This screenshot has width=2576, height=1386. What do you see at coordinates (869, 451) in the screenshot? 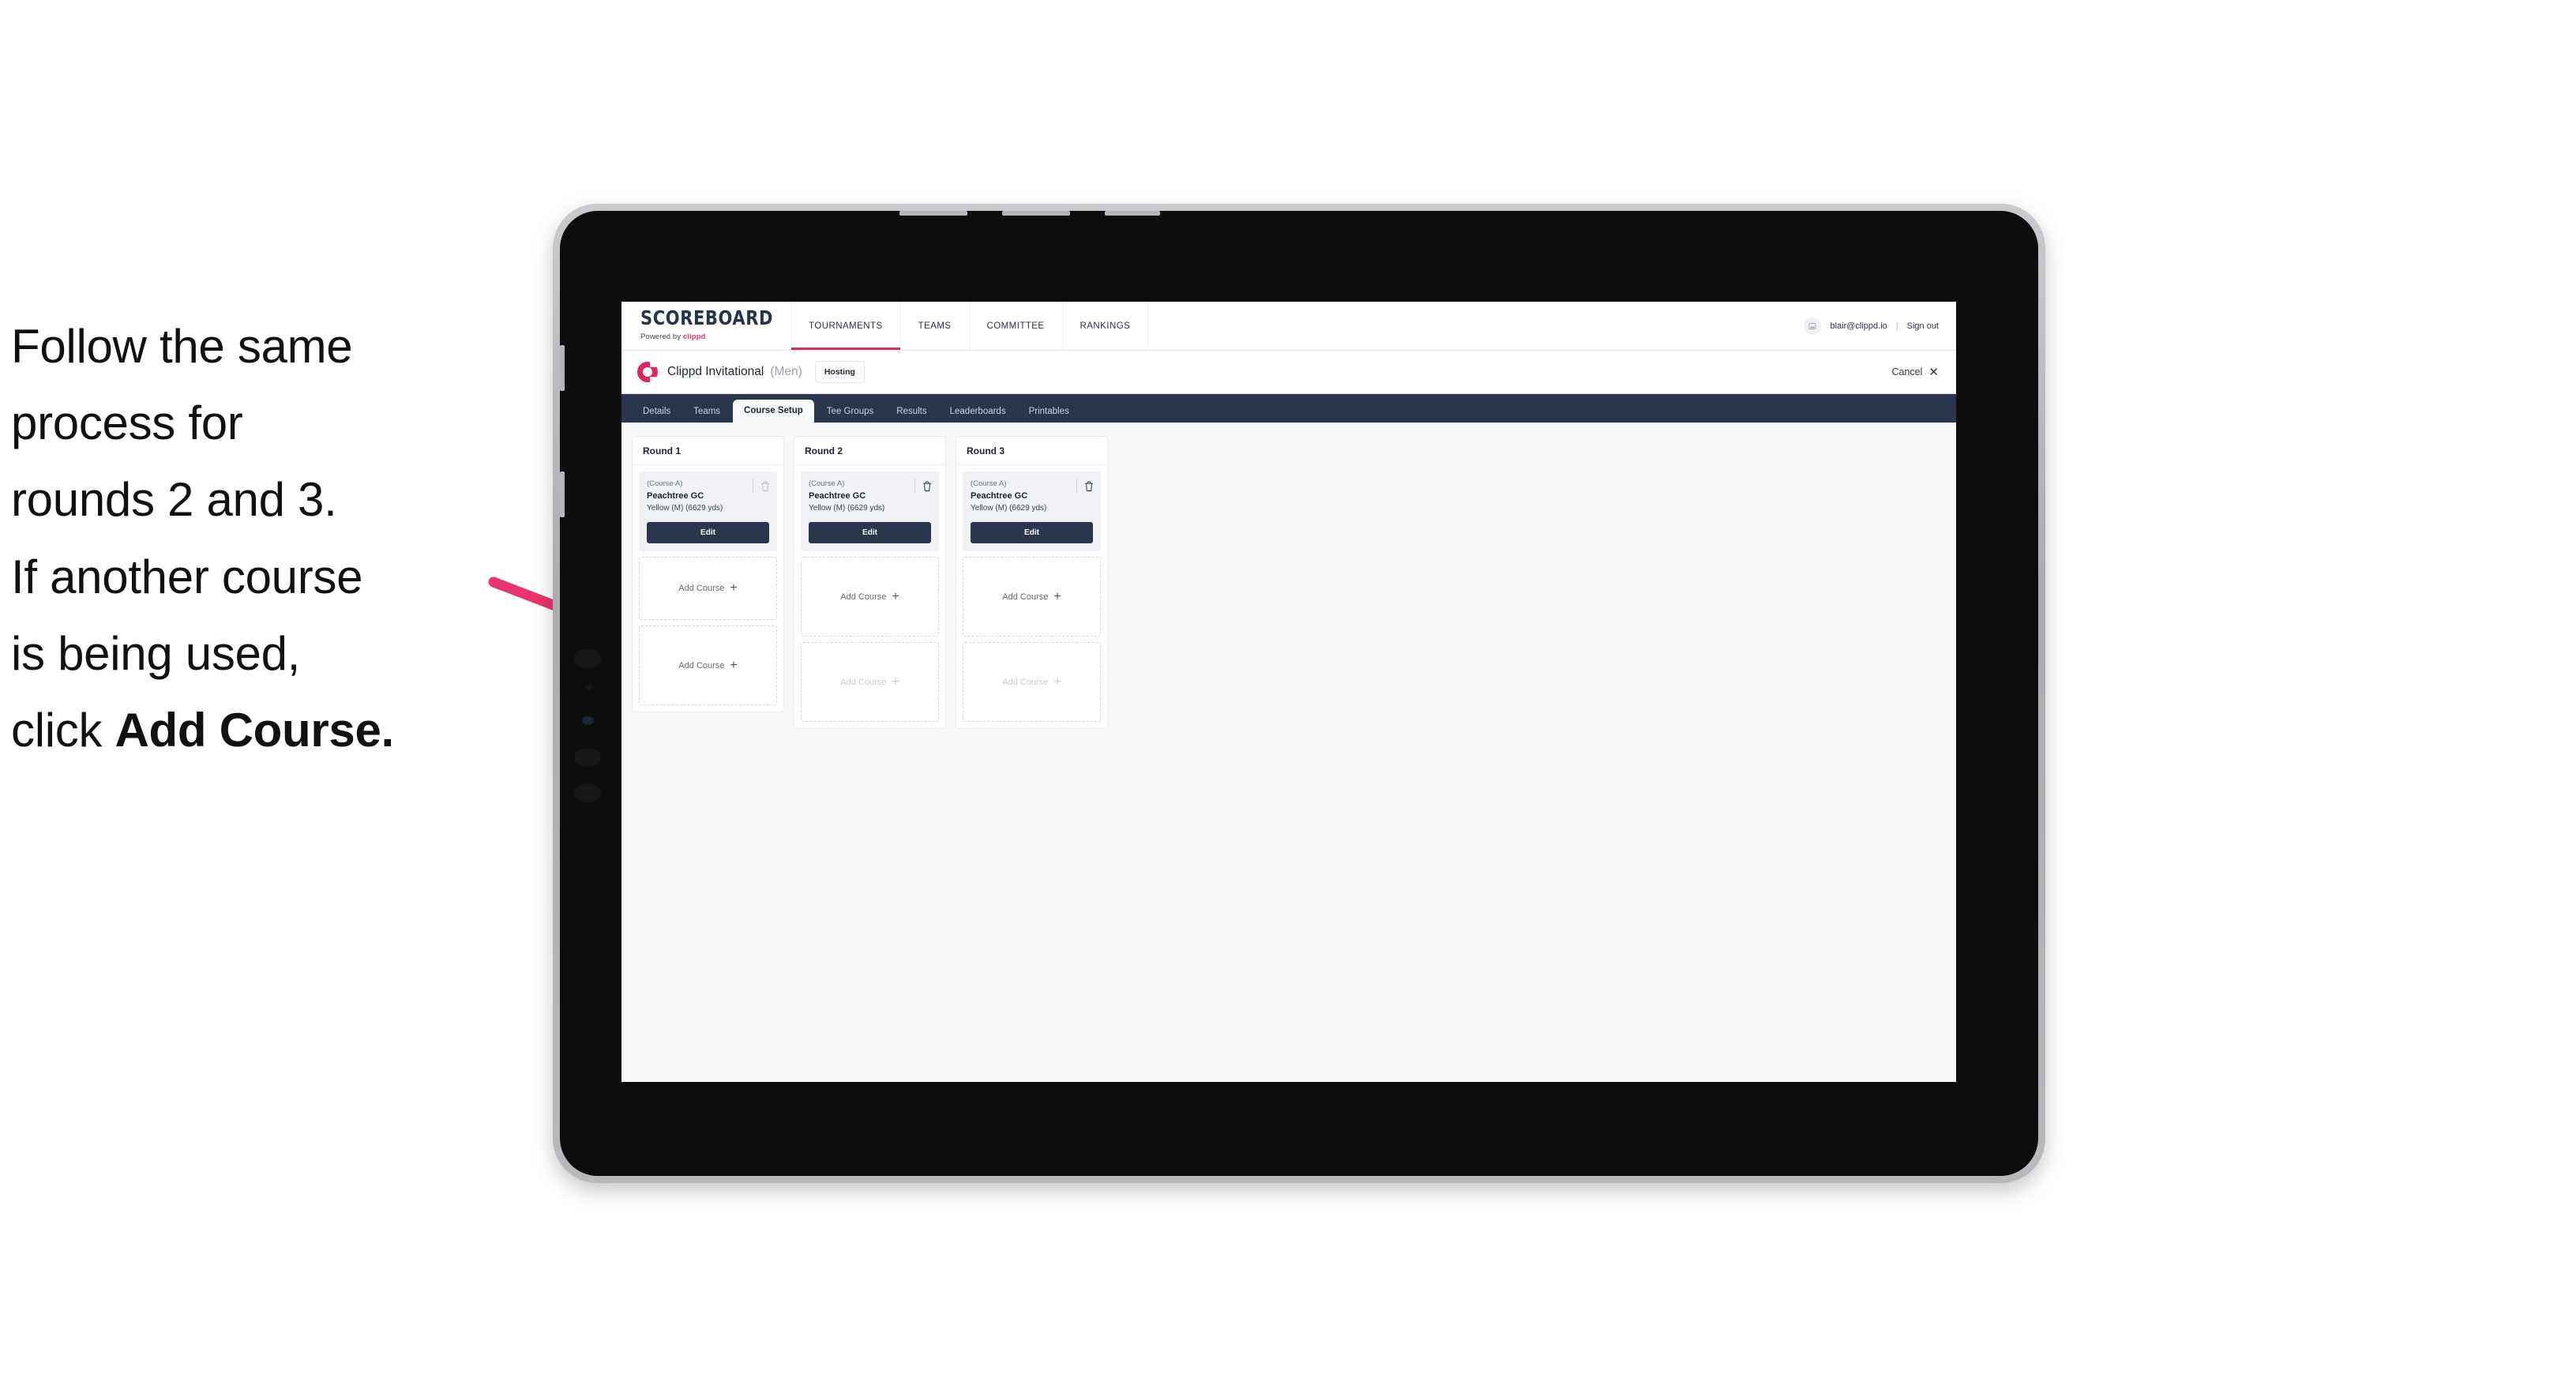
I see `round-2-title: Round 2` at bounding box center [869, 451].